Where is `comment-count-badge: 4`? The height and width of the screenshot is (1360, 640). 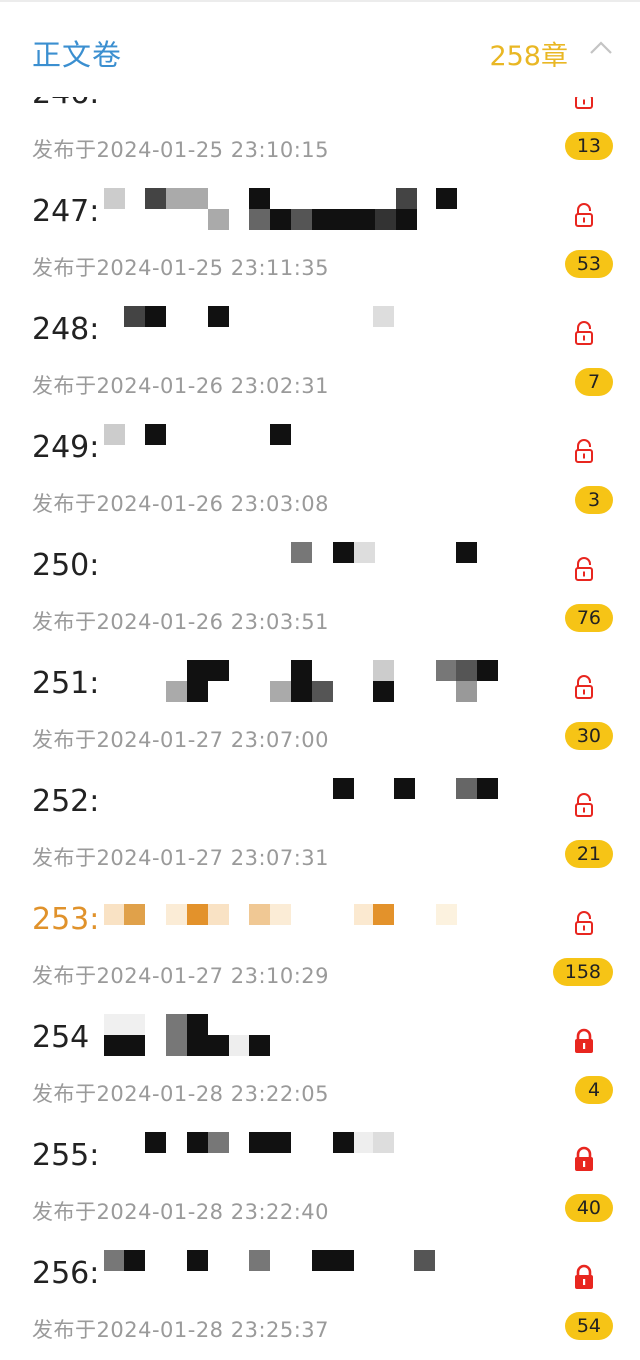 comment-count-badge: 4 is located at coordinates (594, 1090).